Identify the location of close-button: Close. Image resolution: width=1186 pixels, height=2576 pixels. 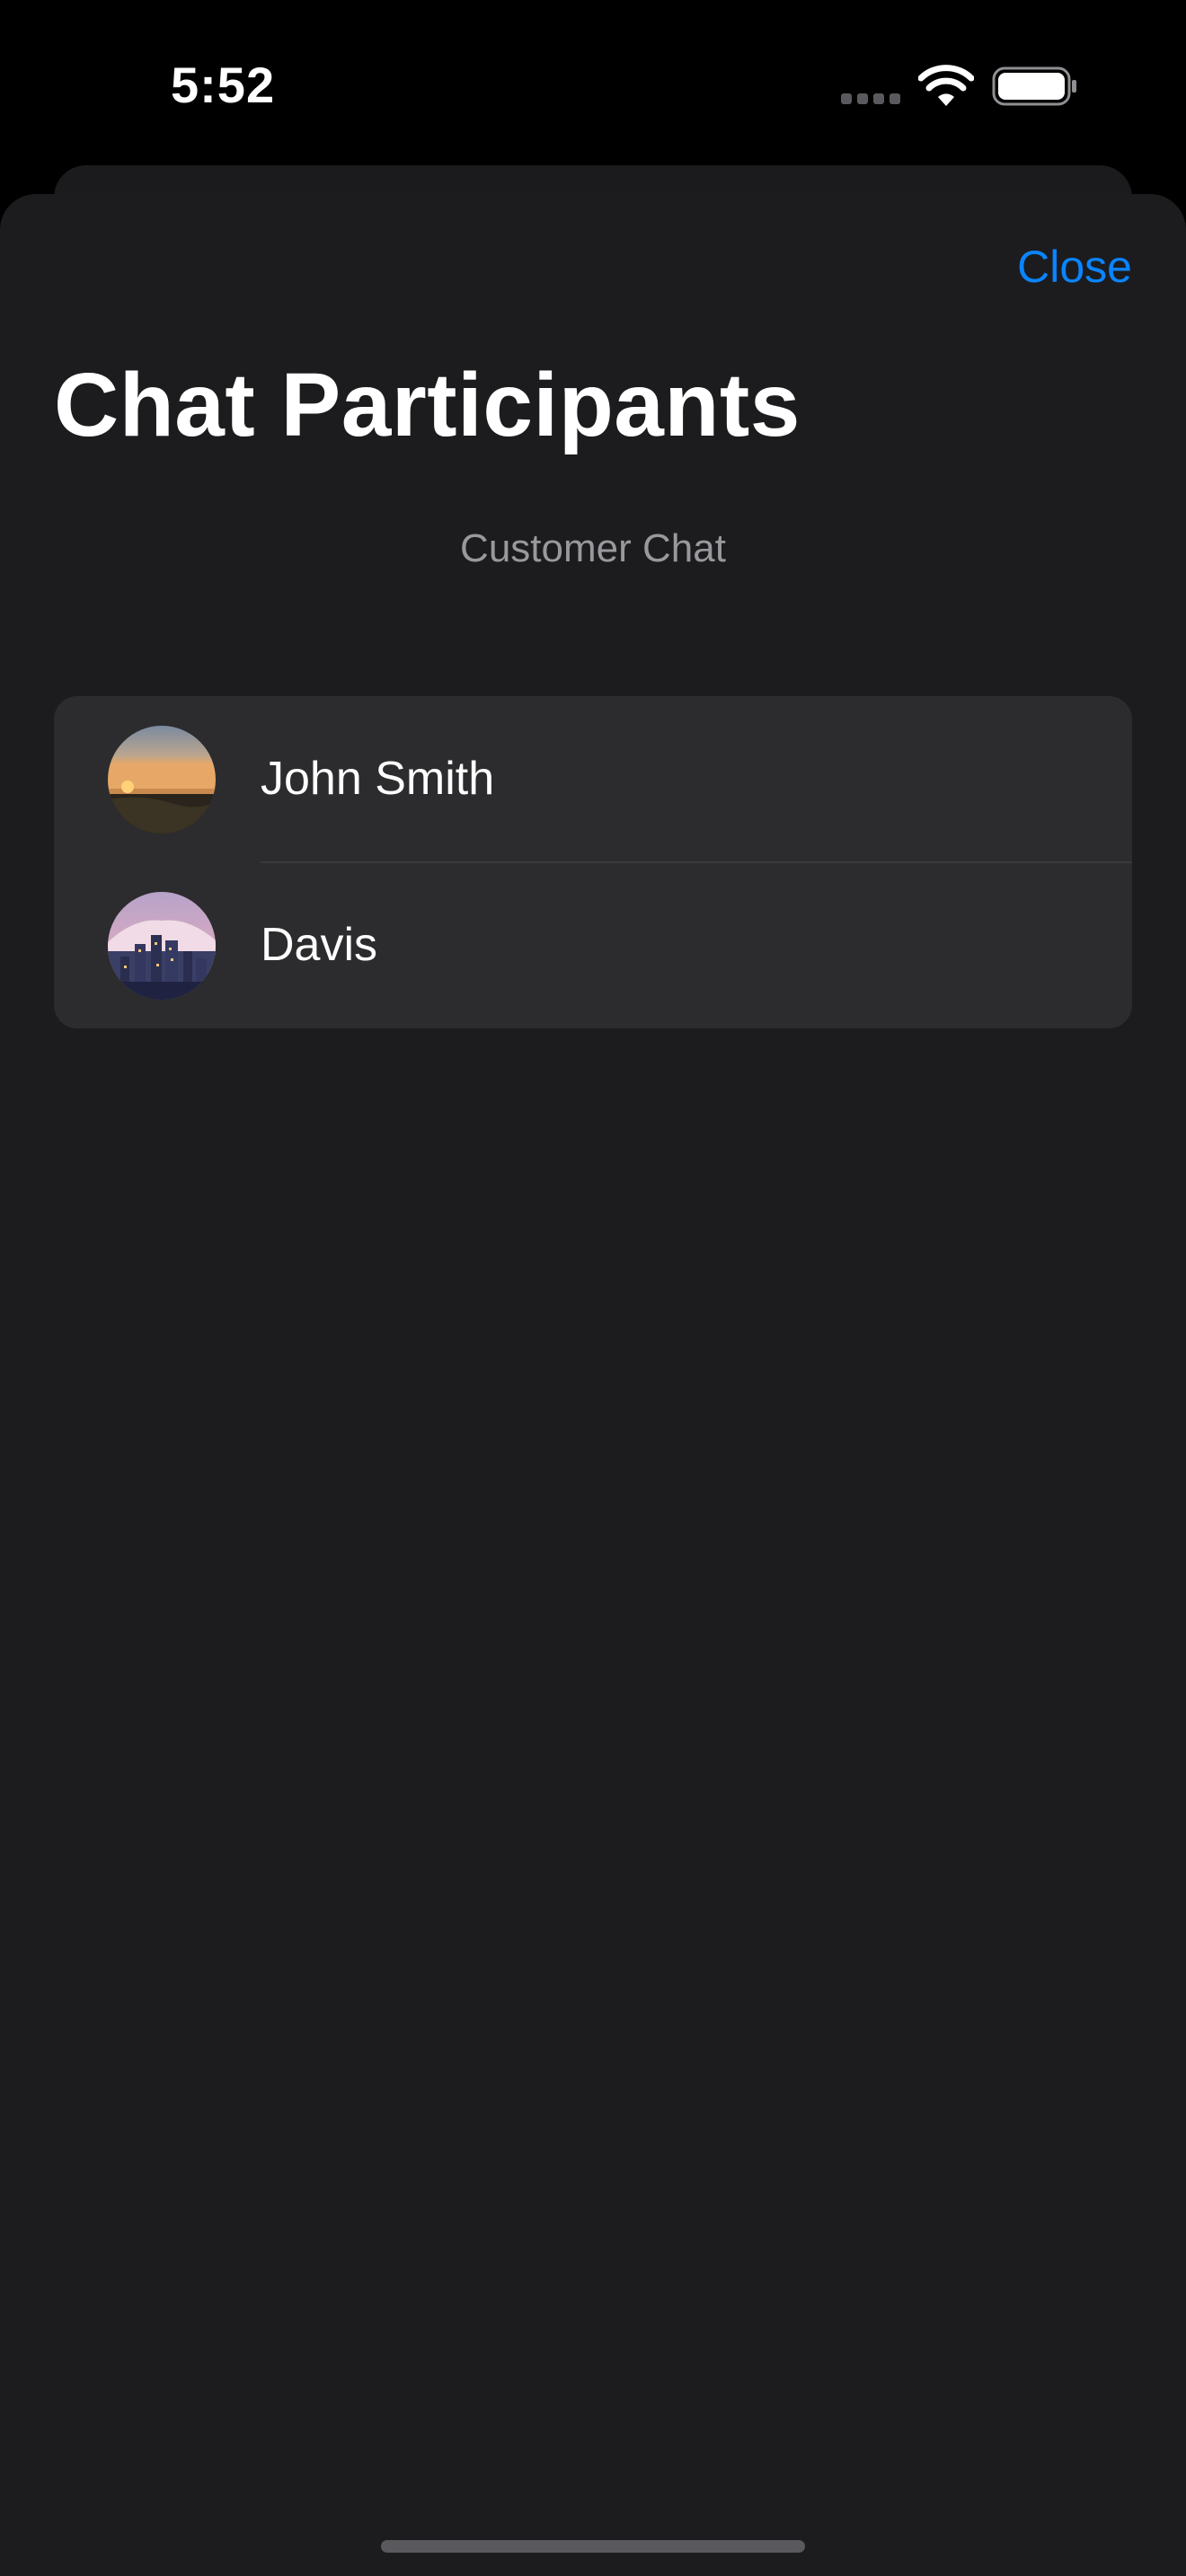
(1074, 267).